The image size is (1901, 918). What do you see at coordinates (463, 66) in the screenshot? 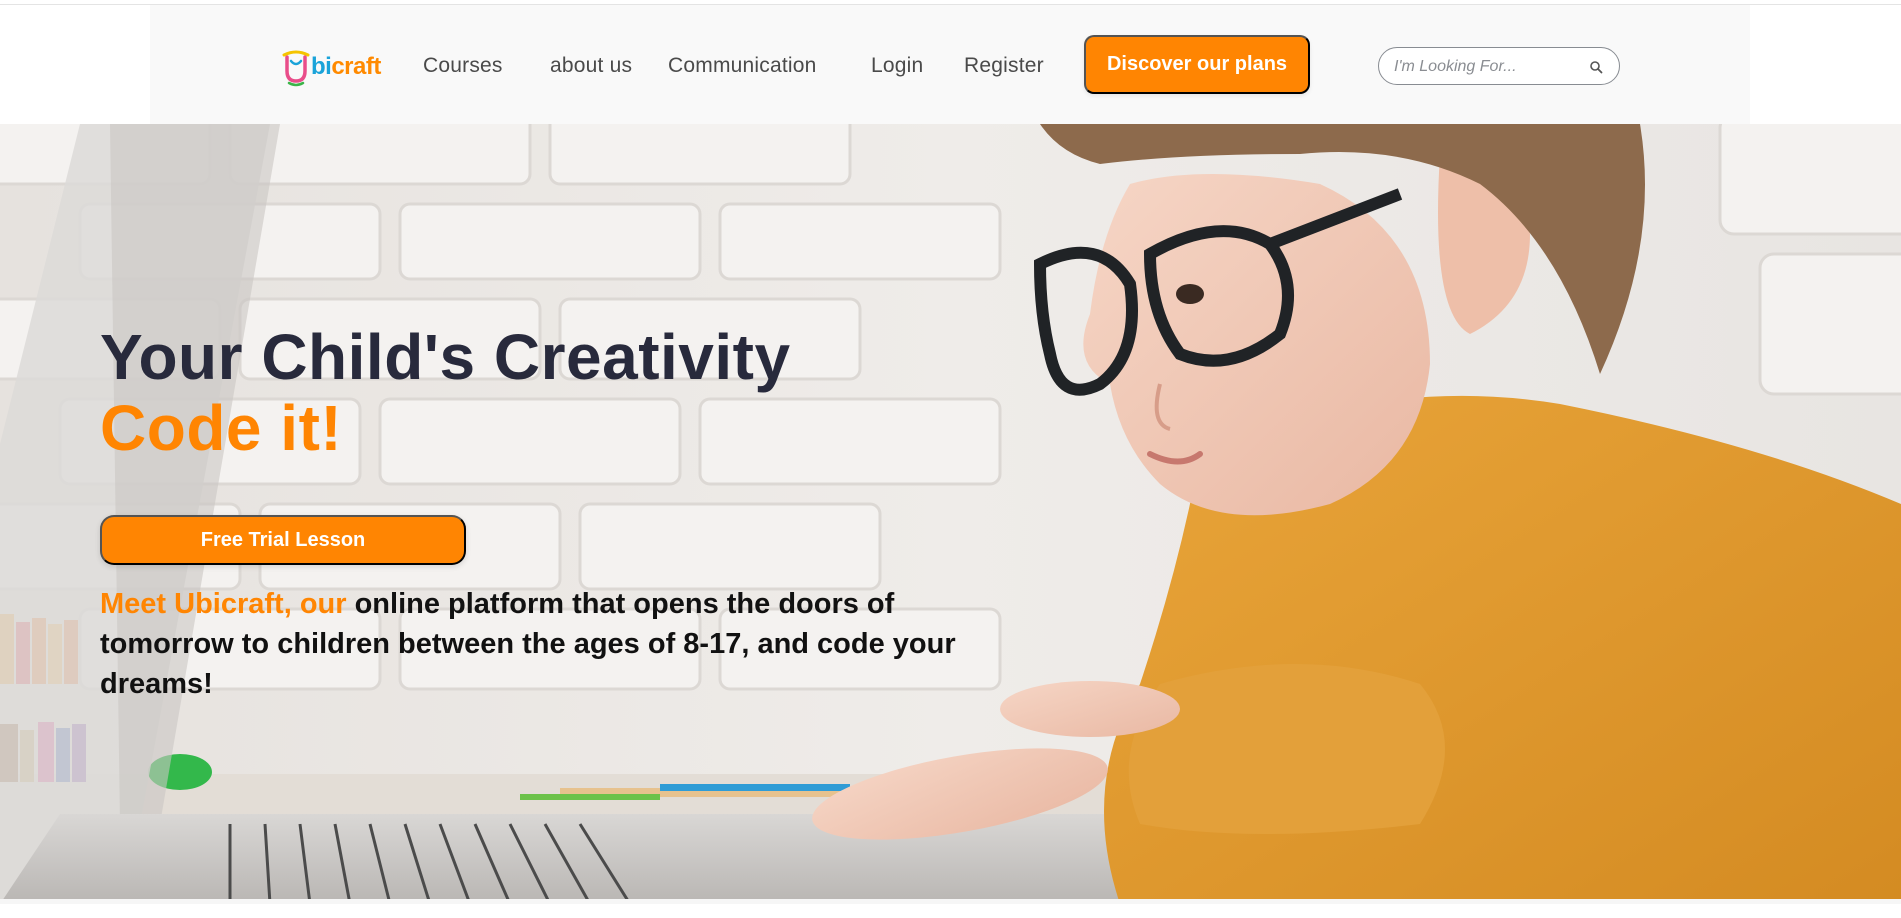
I see `nav-courses: Courses` at bounding box center [463, 66].